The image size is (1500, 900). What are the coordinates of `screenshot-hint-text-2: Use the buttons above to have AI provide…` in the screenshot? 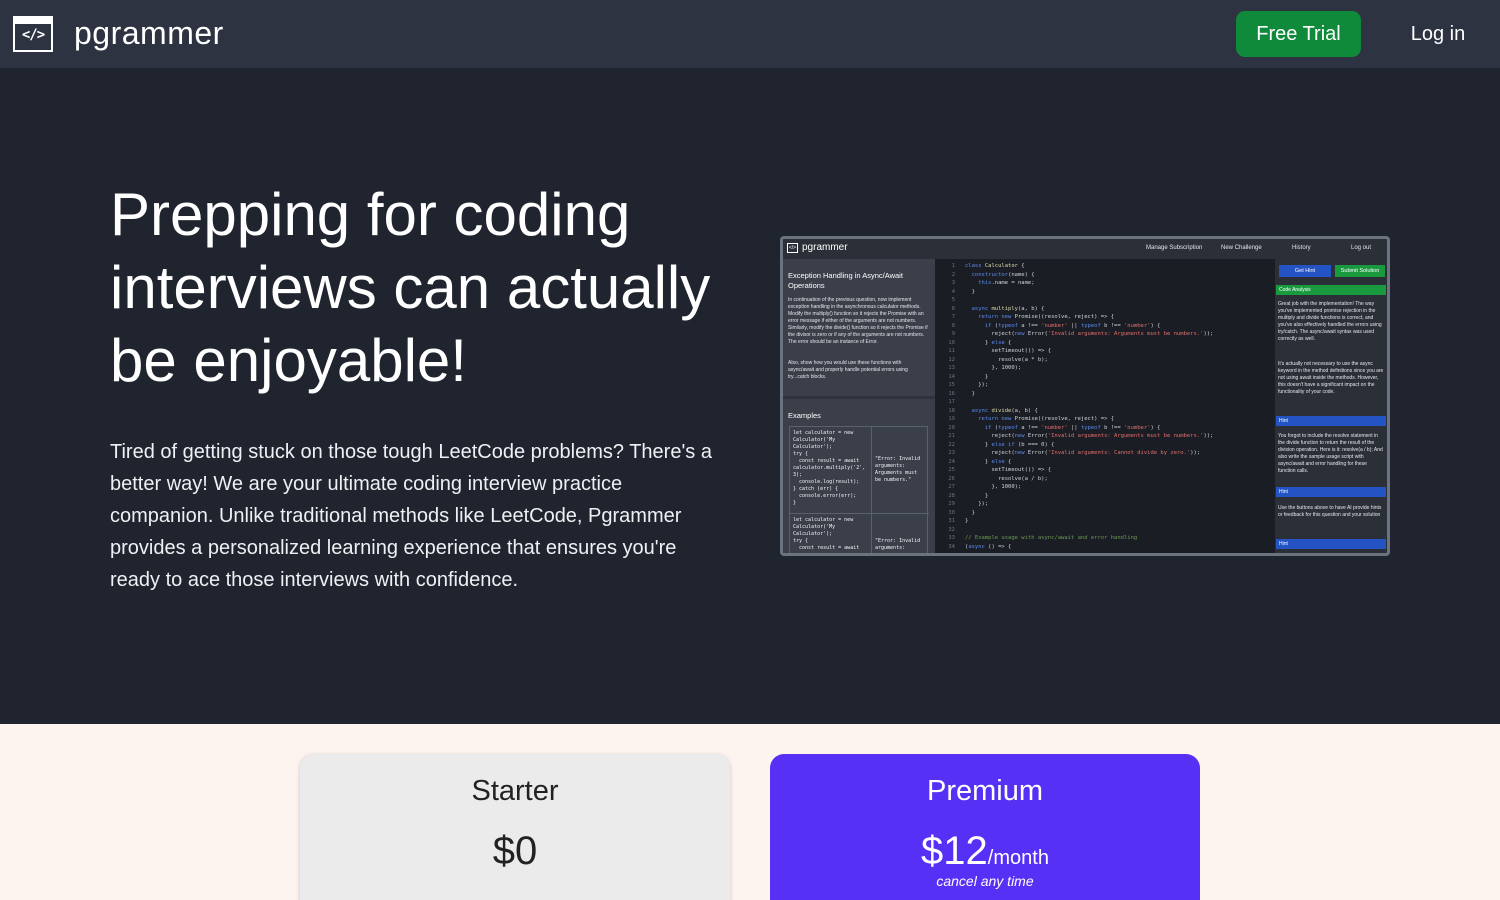 It's located at (1330, 511).